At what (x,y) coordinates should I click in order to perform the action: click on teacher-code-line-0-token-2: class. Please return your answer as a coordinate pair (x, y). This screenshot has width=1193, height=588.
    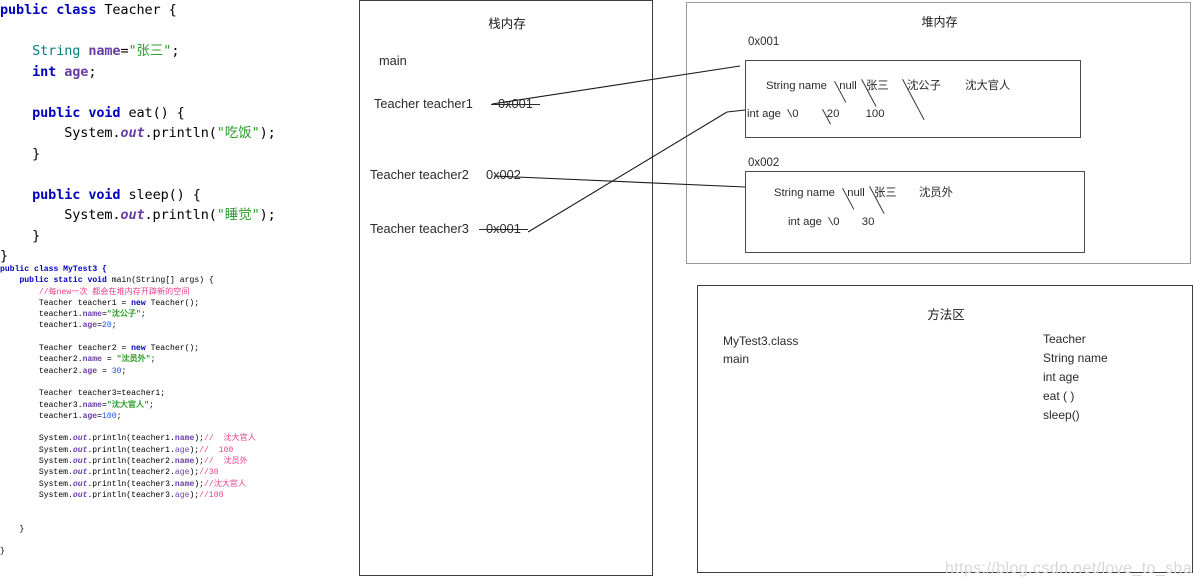
    Looking at the image, I should click on (76, 10).